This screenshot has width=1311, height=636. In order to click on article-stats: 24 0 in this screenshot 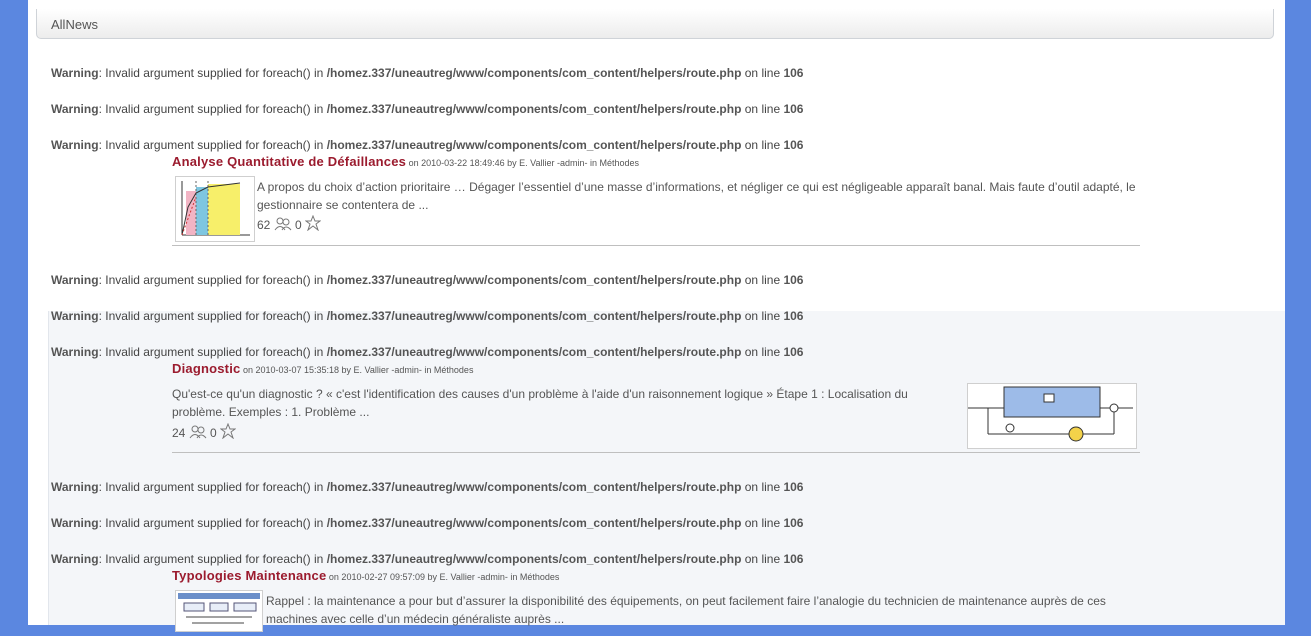, I will do `click(204, 431)`.